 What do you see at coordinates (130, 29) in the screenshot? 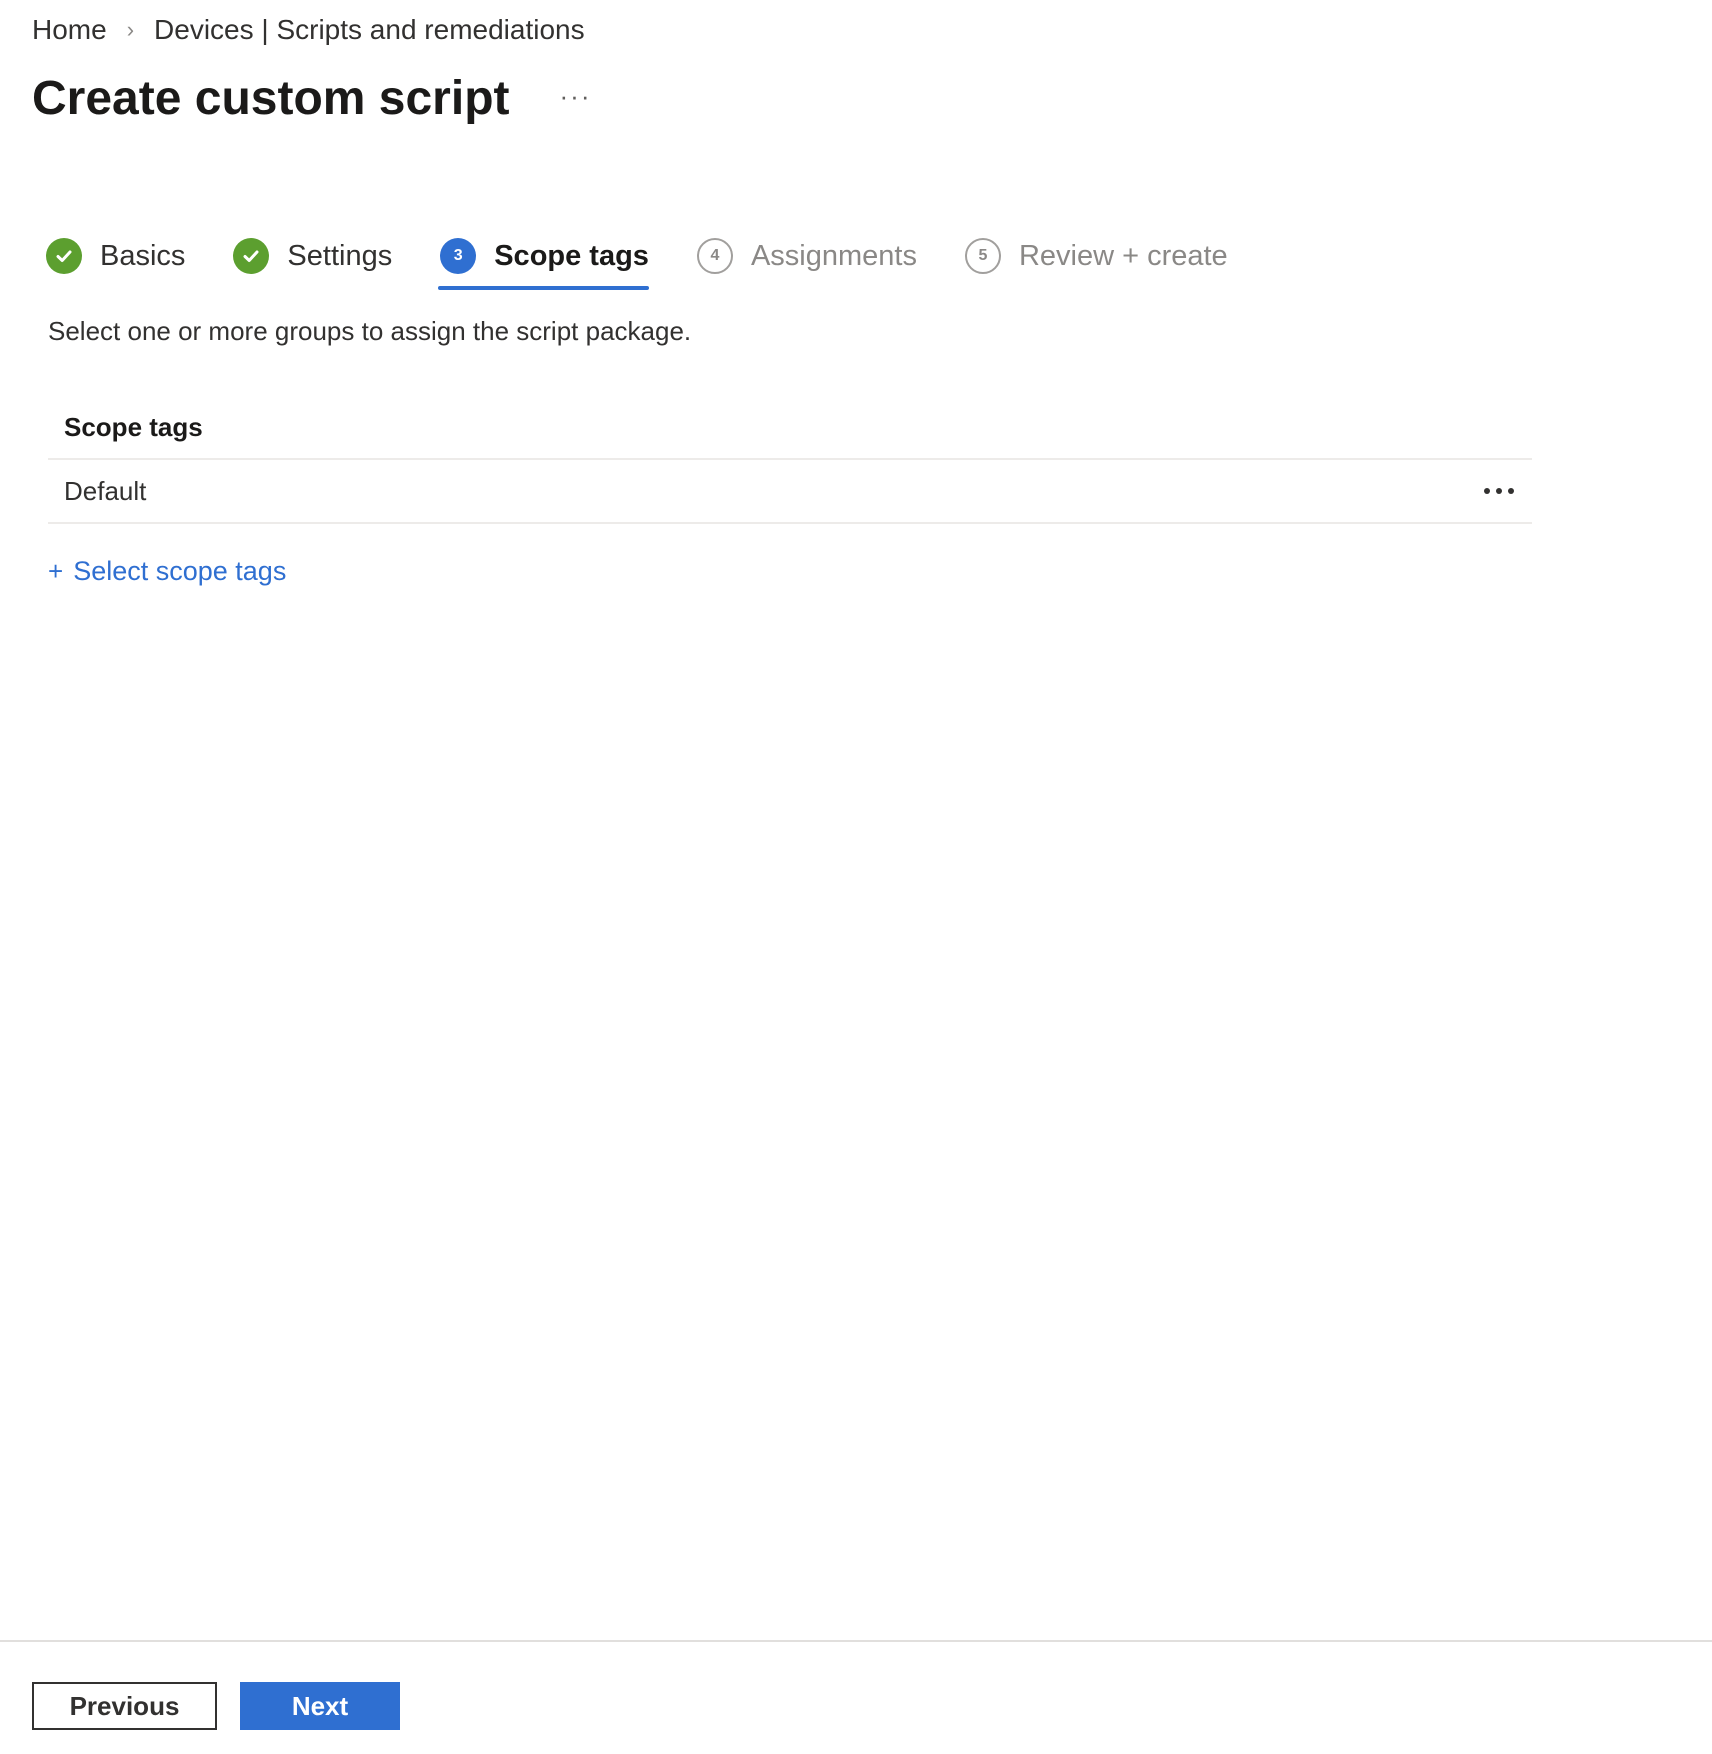
I see `chevron-right-icon: ›` at bounding box center [130, 29].